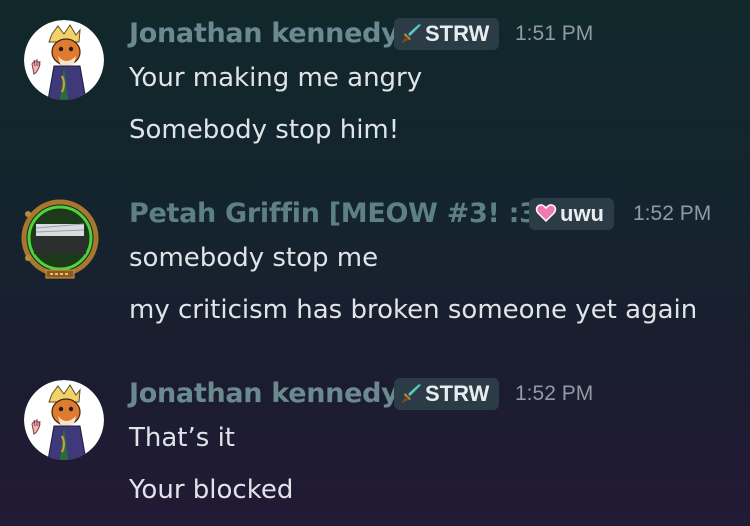 Image resolution: width=750 pixels, height=526 pixels. What do you see at coordinates (554, 33) in the screenshot?
I see `timestamp: 1:51 PM` at bounding box center [554, 33].